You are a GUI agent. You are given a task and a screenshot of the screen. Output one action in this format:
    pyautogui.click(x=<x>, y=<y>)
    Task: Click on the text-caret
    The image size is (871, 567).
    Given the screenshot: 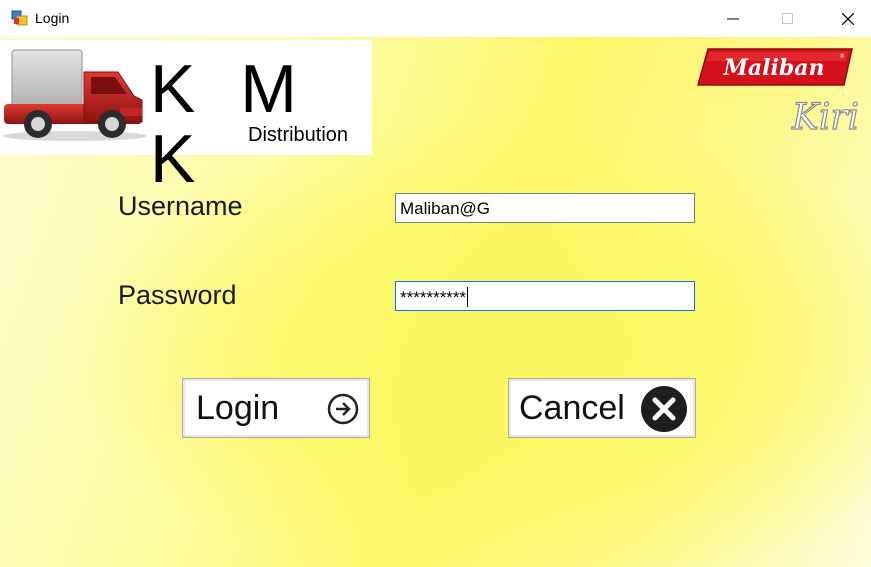 What is the action you would take?
    pyautogui.click(x=468, y=297)
    